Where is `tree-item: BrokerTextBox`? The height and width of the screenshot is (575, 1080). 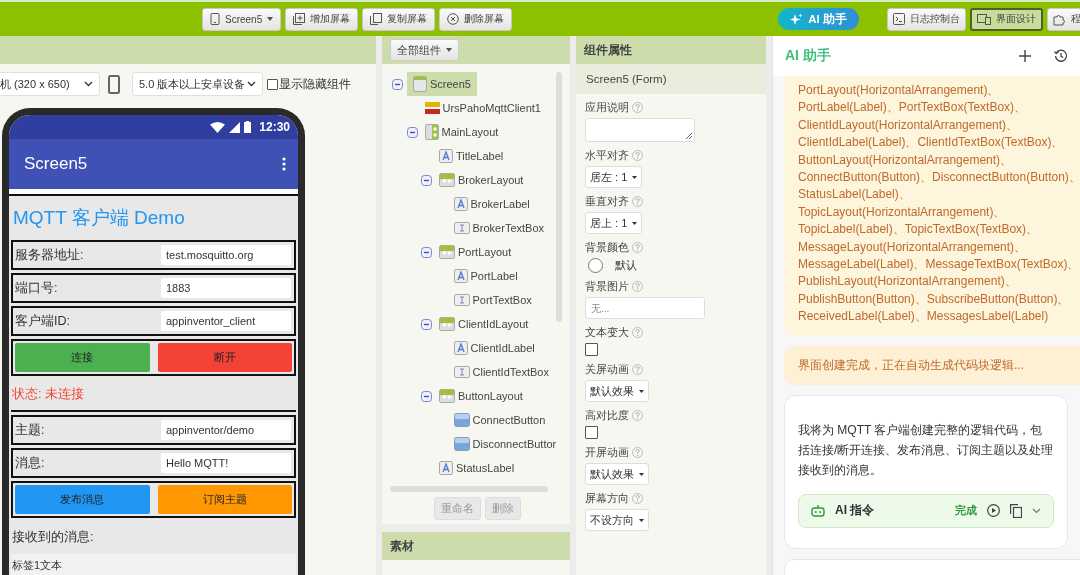 tree-item: BrokerTextBox is located at coordinates (499, 228).